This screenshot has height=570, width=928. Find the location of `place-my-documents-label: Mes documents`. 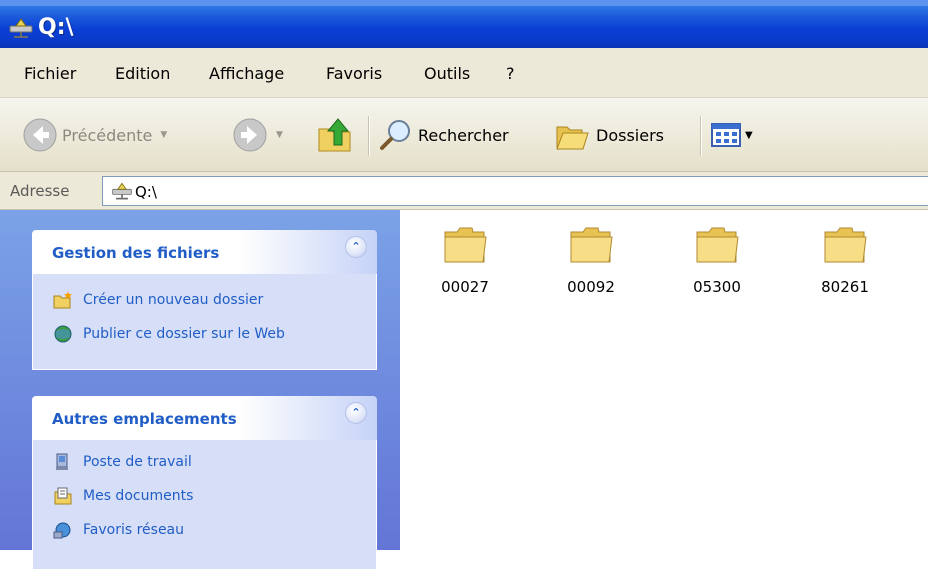

place-my-documents-label: Mes documents is located at coordinates (138, 496).